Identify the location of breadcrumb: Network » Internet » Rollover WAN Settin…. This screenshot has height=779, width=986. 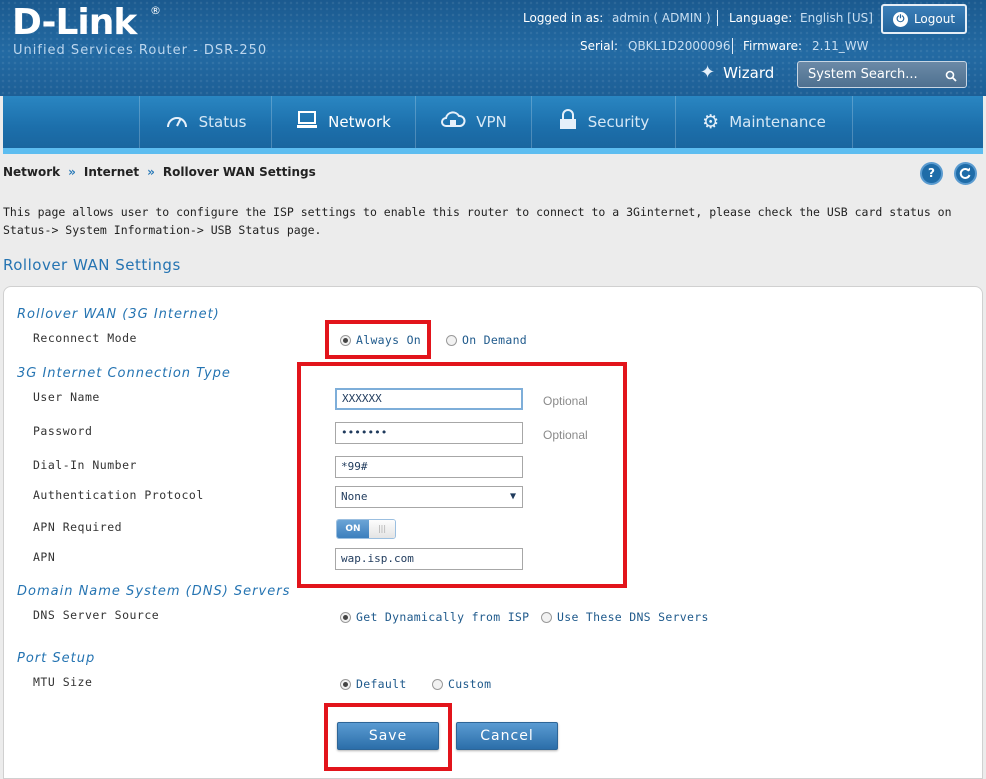
(159, 172).